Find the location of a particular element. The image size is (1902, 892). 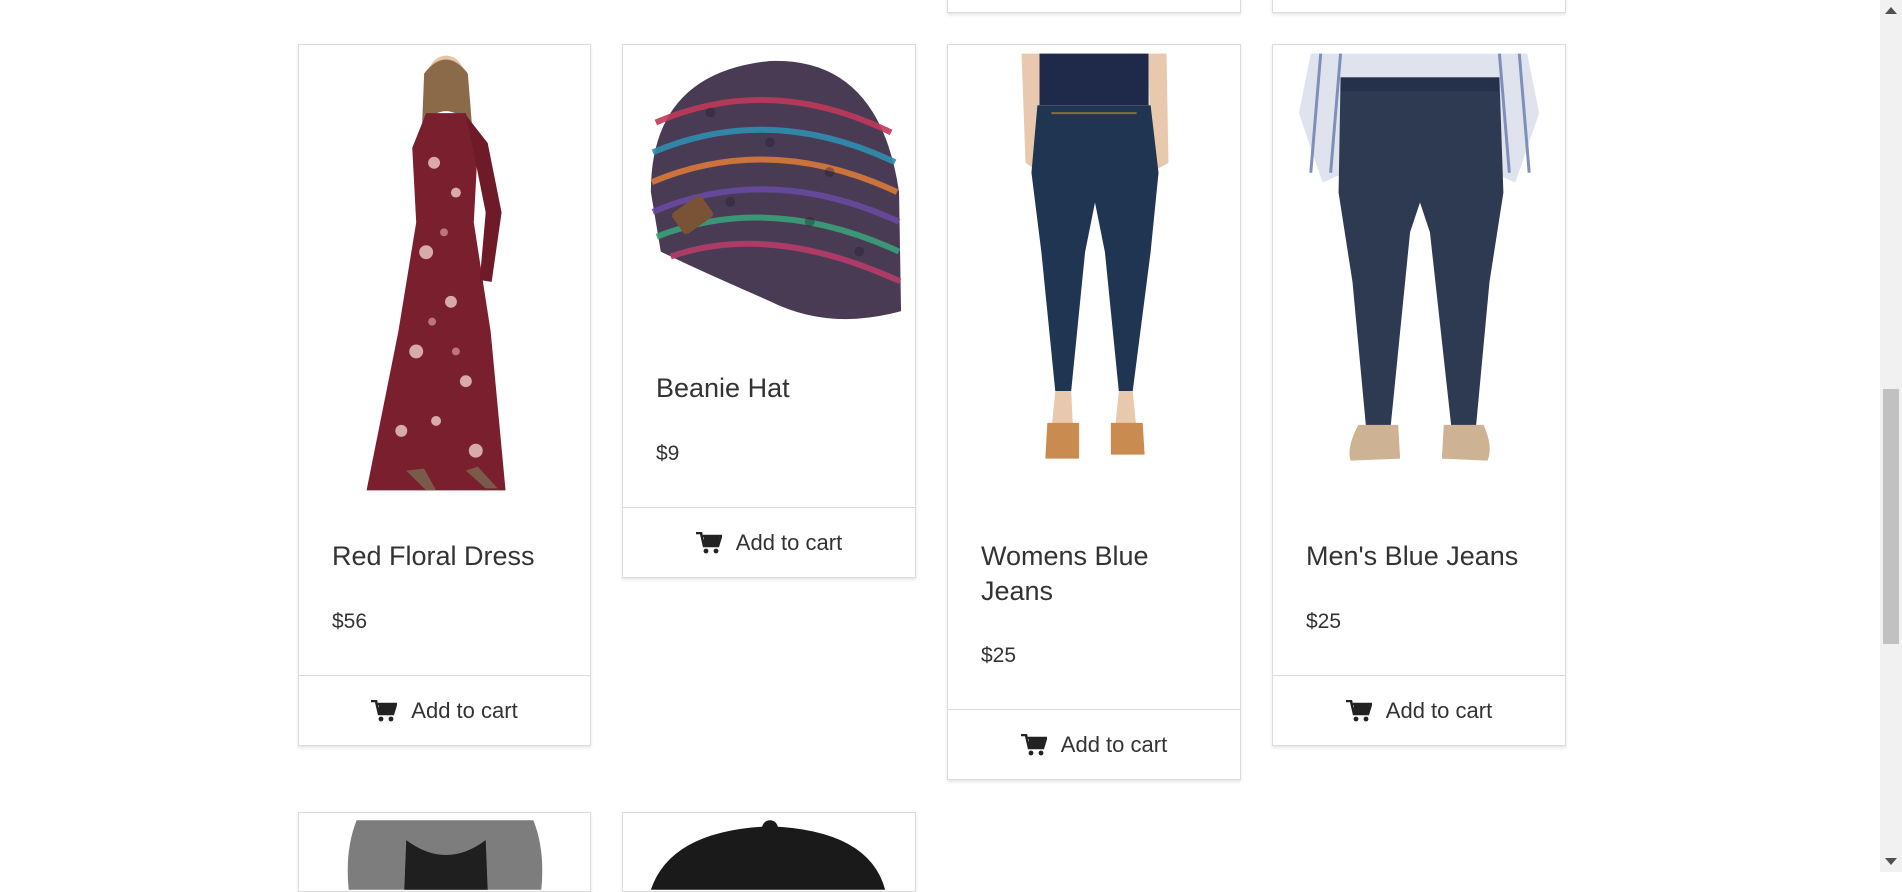

product-card: Womens Blue Jeans $25 Add to cart is located at coordinates (1094, 412).